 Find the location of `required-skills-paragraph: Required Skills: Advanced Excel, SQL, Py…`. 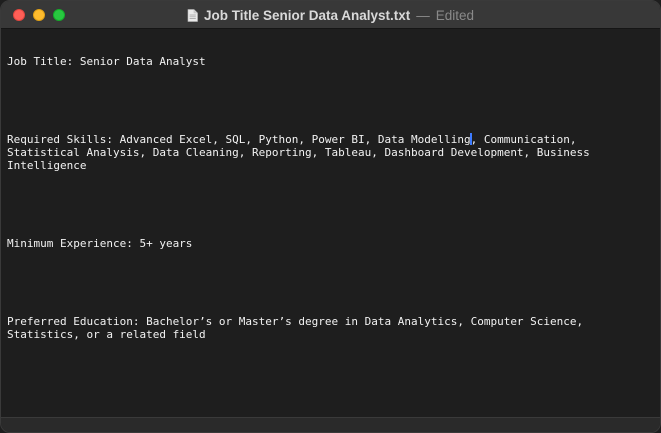

required-skills-paragraph: Required Skills: Advanced Excel, SQL, Py… is located at coordinates (327, 152).